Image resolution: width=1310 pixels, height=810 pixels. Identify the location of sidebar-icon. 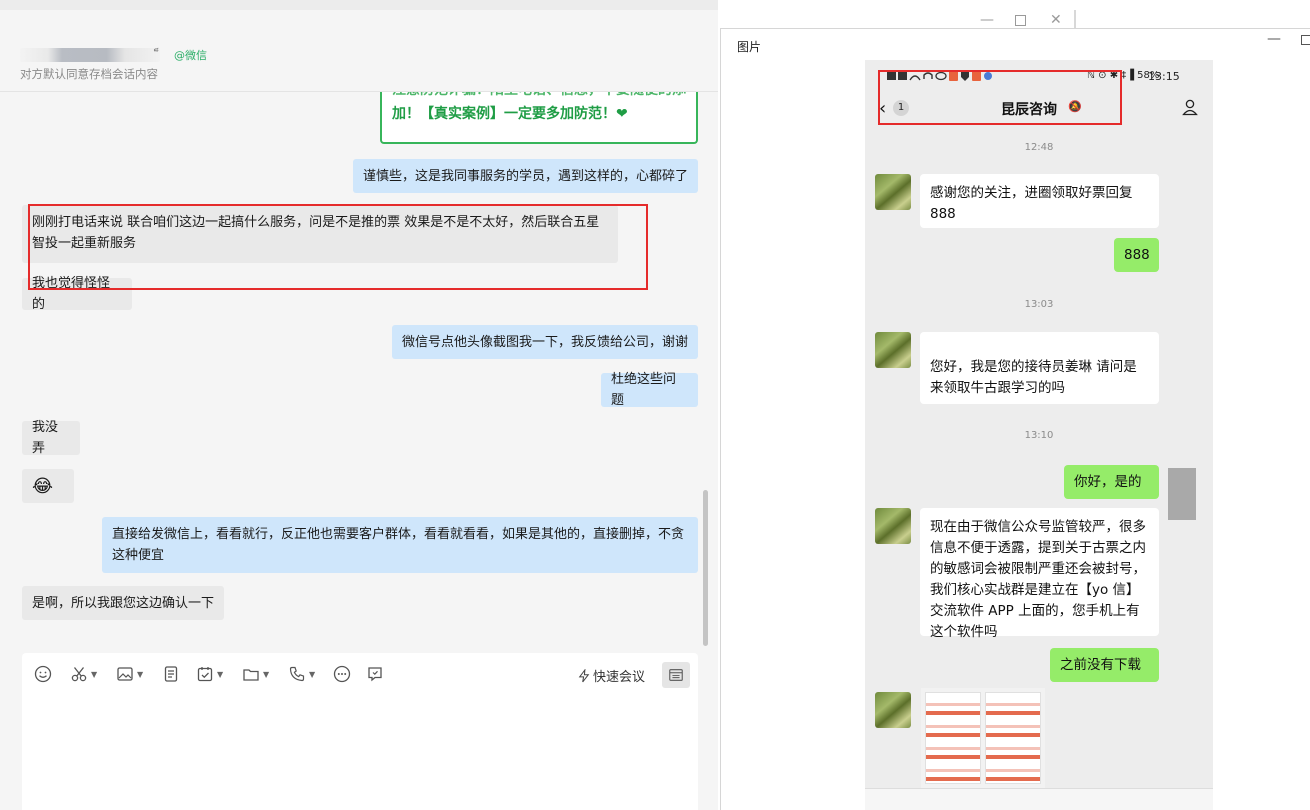
(676, 675).